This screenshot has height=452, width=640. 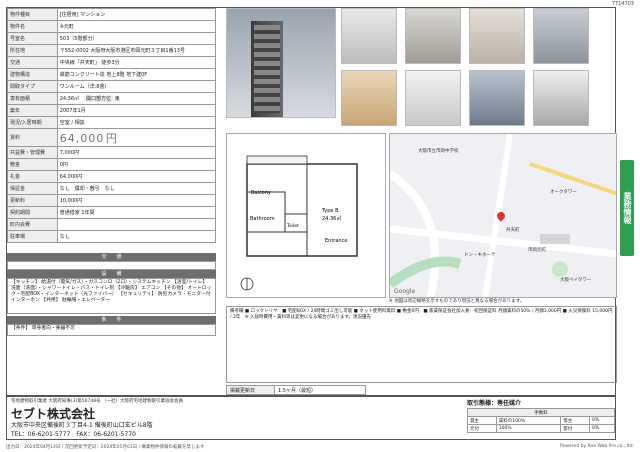 What do you see at coordinates (136, 98) in the screenshot?
I see `spec-value: 24.36㎡ 開口部方位 東` at bounding box center [136, 98].